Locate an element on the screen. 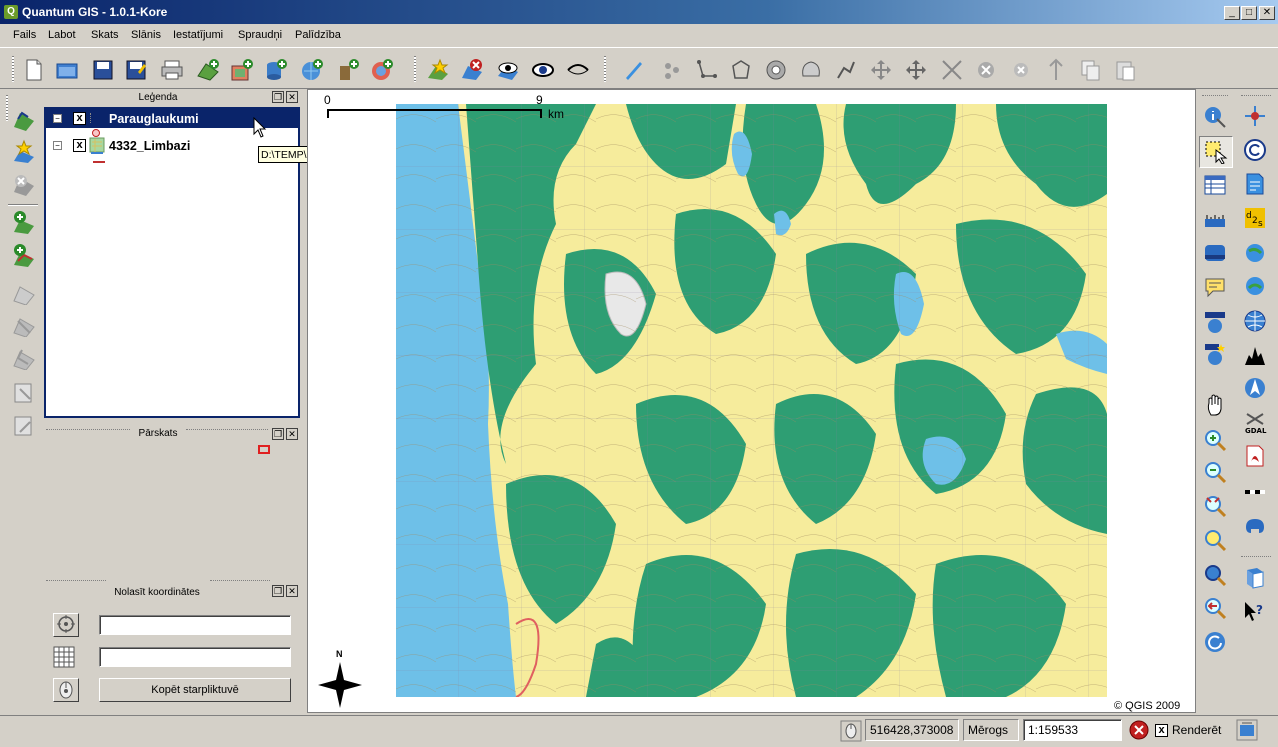 The height and width of the screenshot is (747, 1278). layer-disabled-4-icon is located at coordinates (24, 393).